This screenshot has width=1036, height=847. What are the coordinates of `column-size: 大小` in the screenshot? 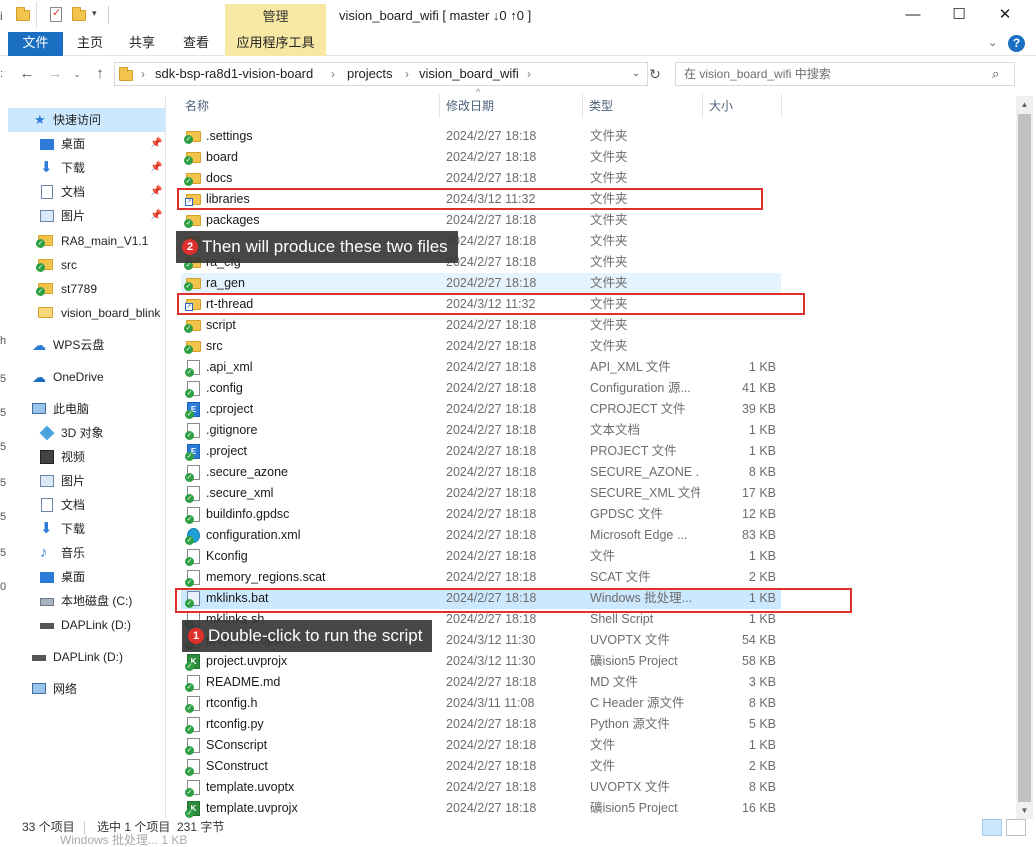 It's located at (721, 106).